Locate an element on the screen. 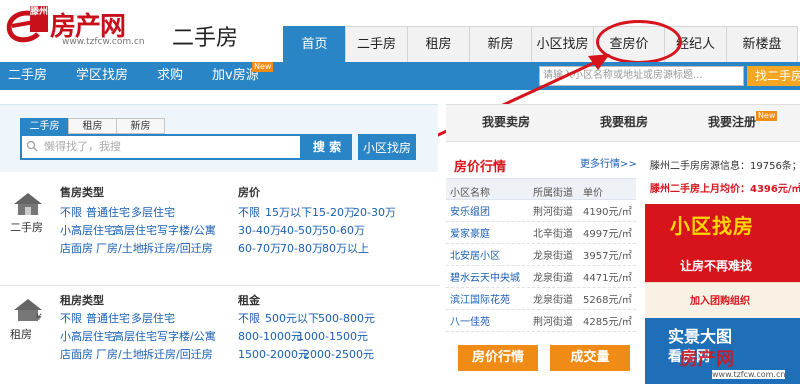 Image resolution: width=800 pixels, height=384 pixels. rent-price-link: 500-800元 is located at coordinates (346, 318).